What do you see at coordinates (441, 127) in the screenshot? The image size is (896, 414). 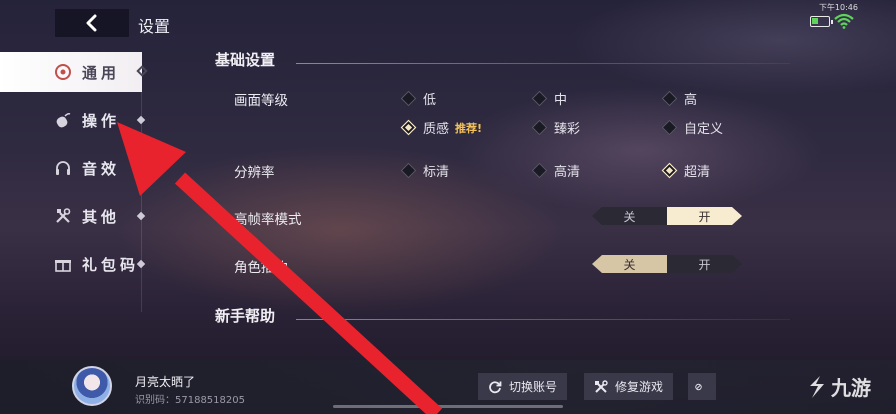 I see `quality-option-texture: 质感 推荐!` at bounding box center [441, 127].